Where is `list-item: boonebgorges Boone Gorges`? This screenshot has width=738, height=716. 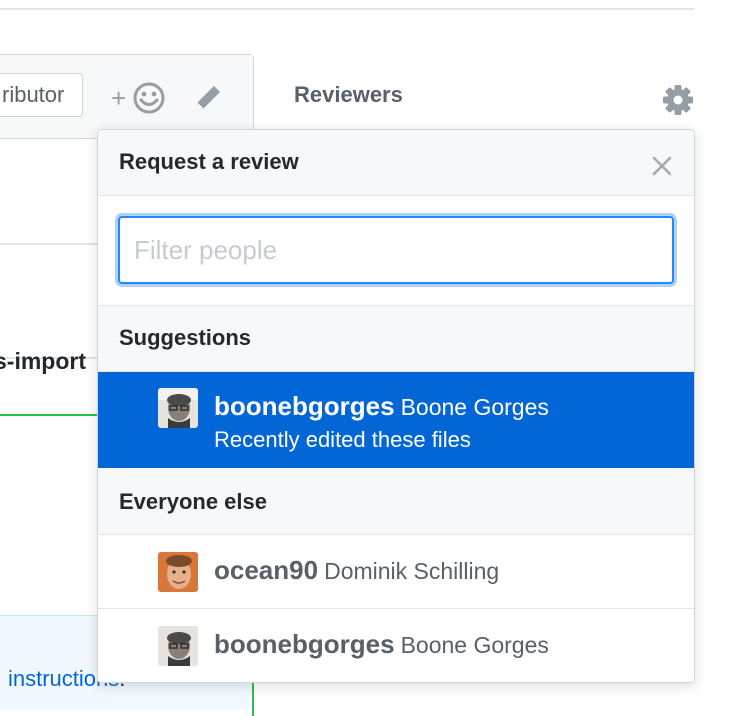 list-item: boonebgorges Boone Gorges is located at coordinates (396, 645).